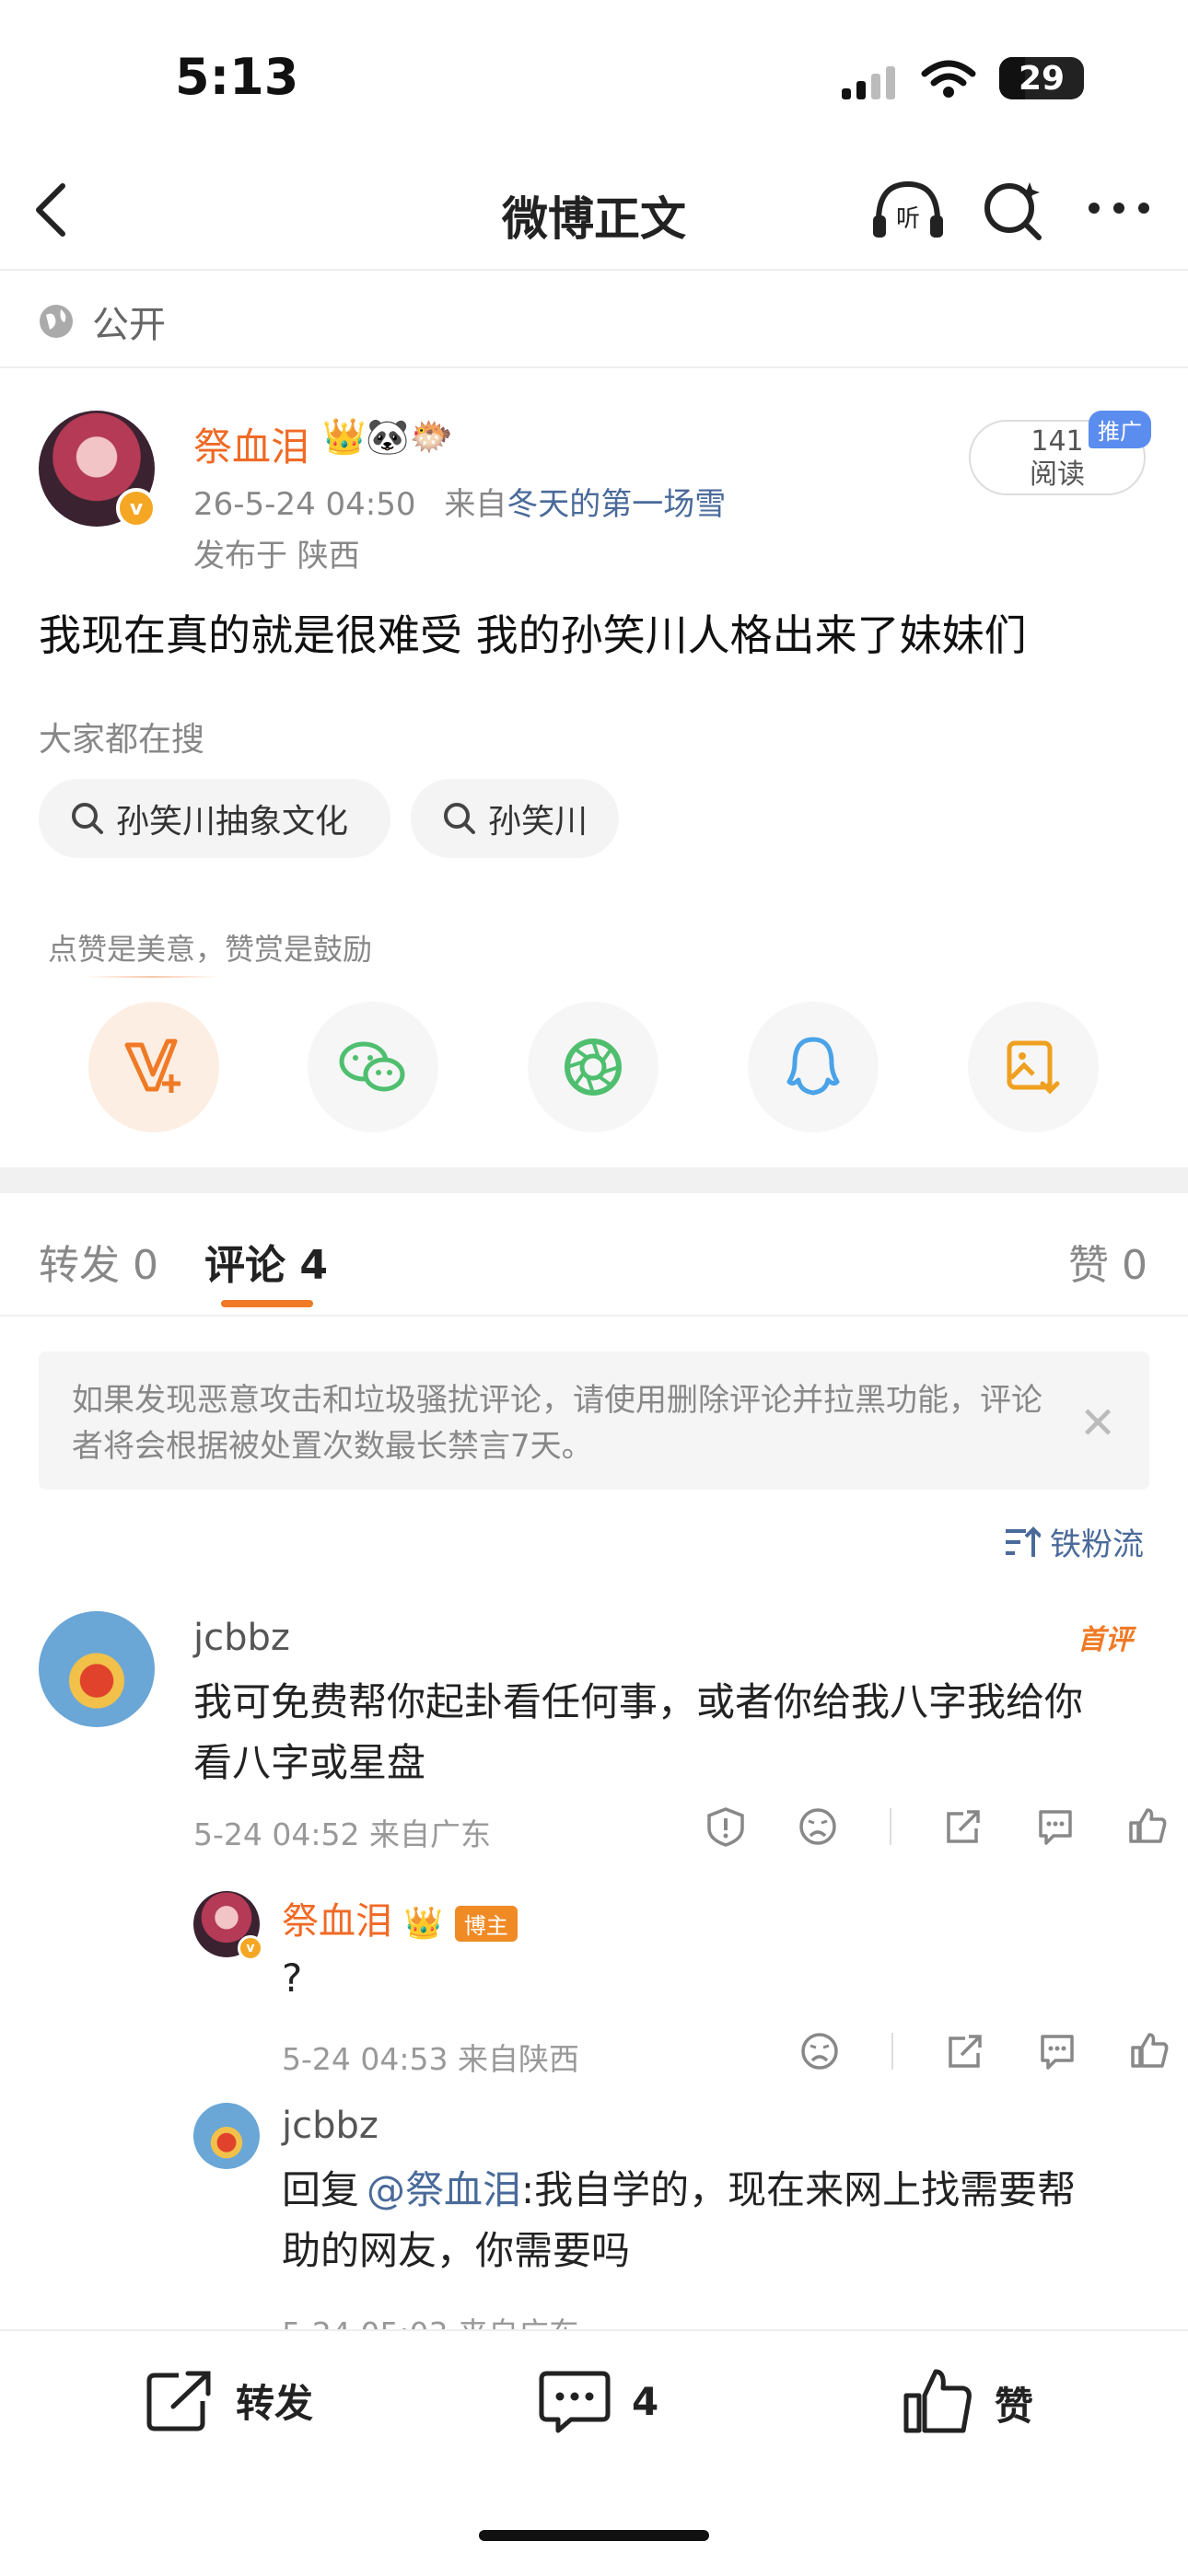  What do you see at coordinates (533, 635) in the screenshot?
I see `post-text: 我现在真的就是很难受 我的孙笑川人格出来了妹妹们` at bounding box center [533, 635].